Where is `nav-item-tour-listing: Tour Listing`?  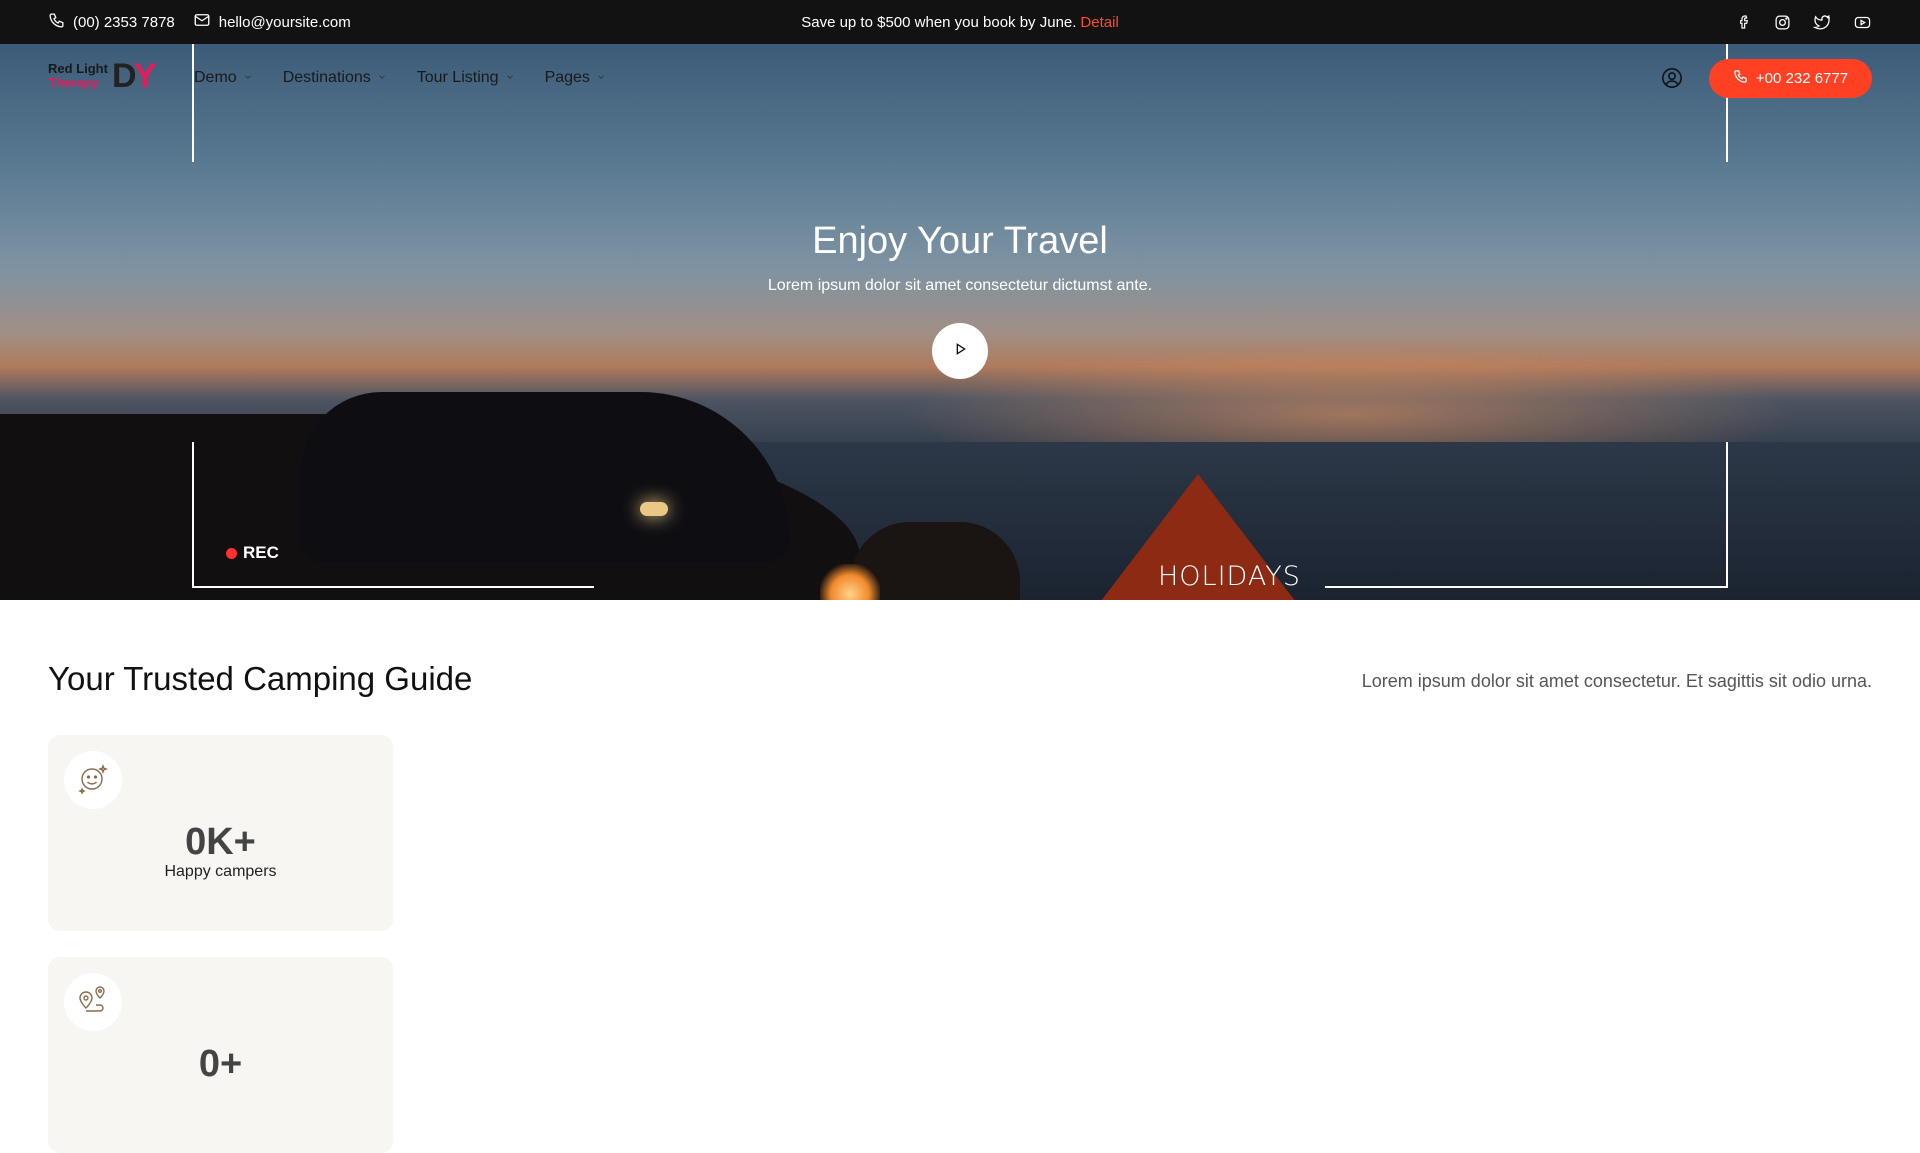 nav-item-tour-listing: Tour Listing is located at coordinates (466, 78).